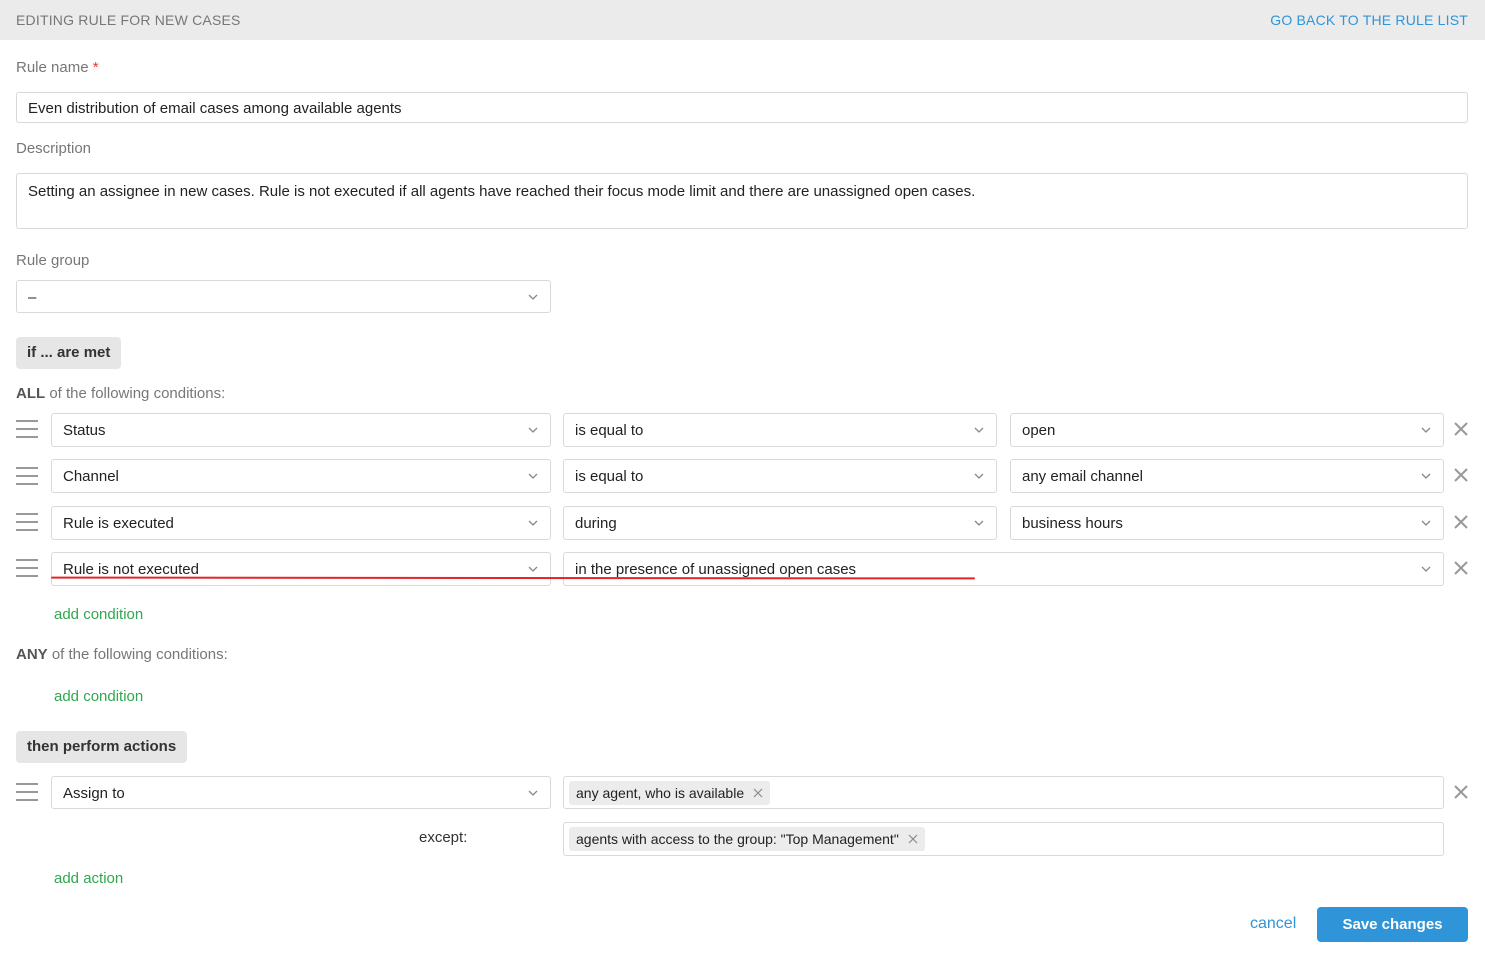 The width and height of the screenshot is (1485, 970). I want to click on condition-value-select: any email channel, so click(1227, 476).